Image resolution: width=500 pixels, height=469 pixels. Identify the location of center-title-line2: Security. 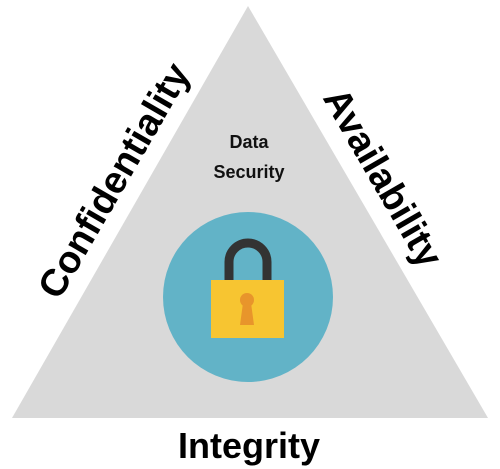
(248, 172).